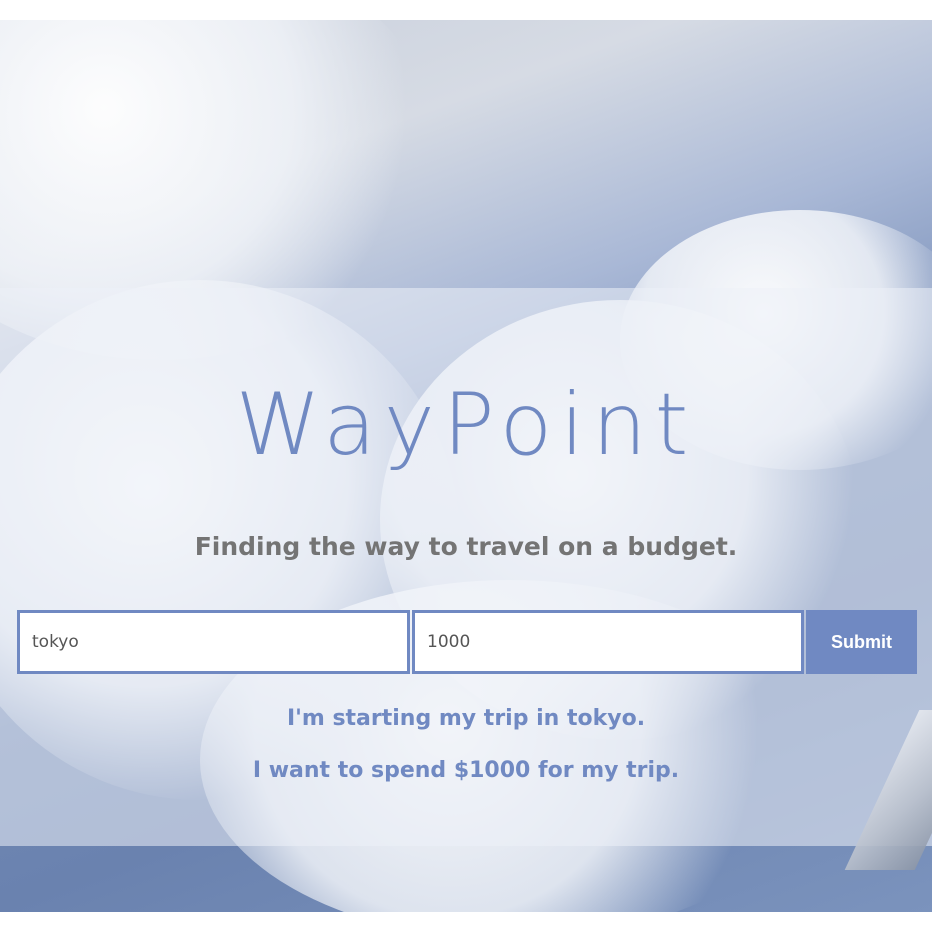  Describe the element at coordinates (213, 642) in the screenshot. I see `start-city-input` at that location.